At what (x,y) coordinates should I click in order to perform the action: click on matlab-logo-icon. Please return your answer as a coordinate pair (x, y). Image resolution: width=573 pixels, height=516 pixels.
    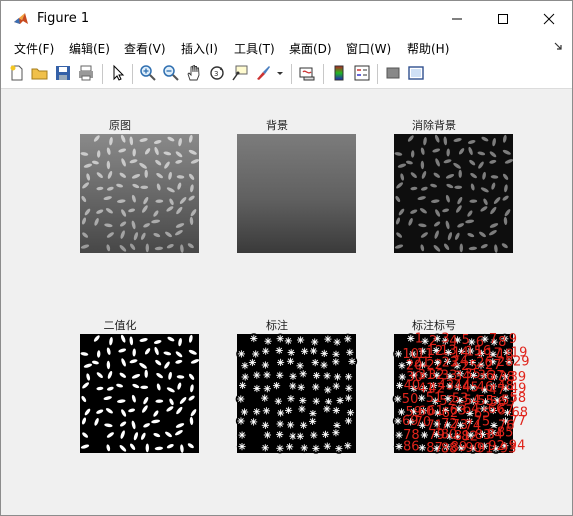
    Looking at the image, I should click on (21, 18).